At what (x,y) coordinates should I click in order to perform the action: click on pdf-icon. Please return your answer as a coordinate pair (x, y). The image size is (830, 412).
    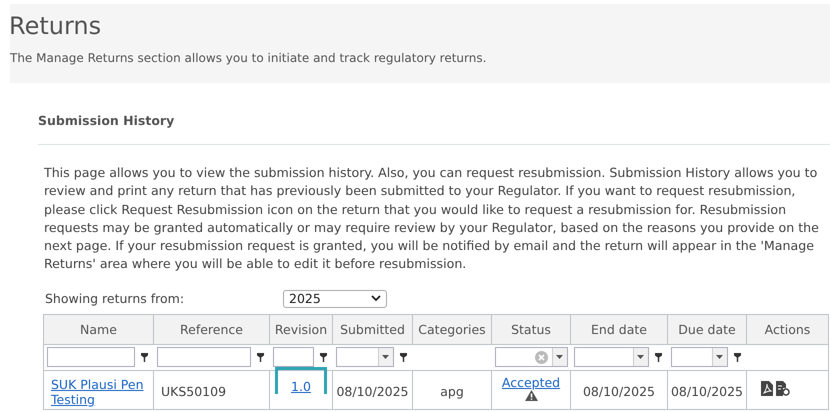
    Looking at the image, I should click on (767, 388).